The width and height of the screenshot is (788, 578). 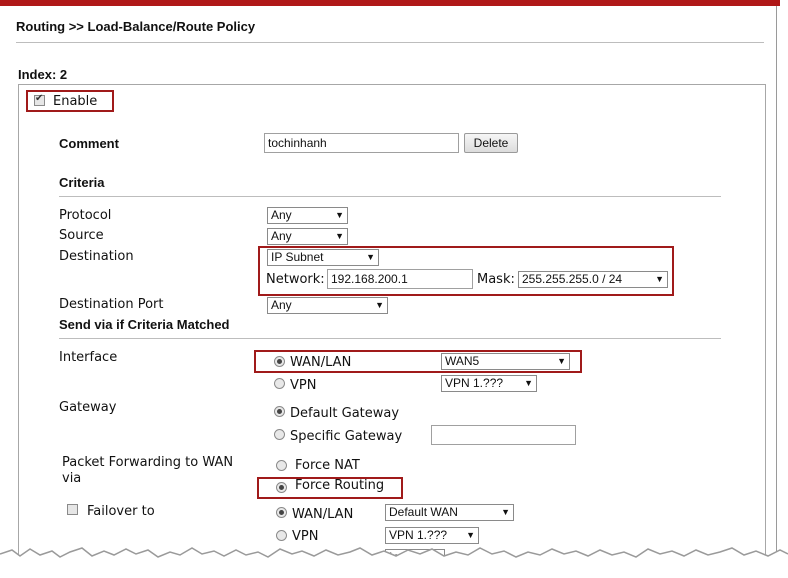 I want to click on protocol-select: Any ▼, so click(x=307, y=215).